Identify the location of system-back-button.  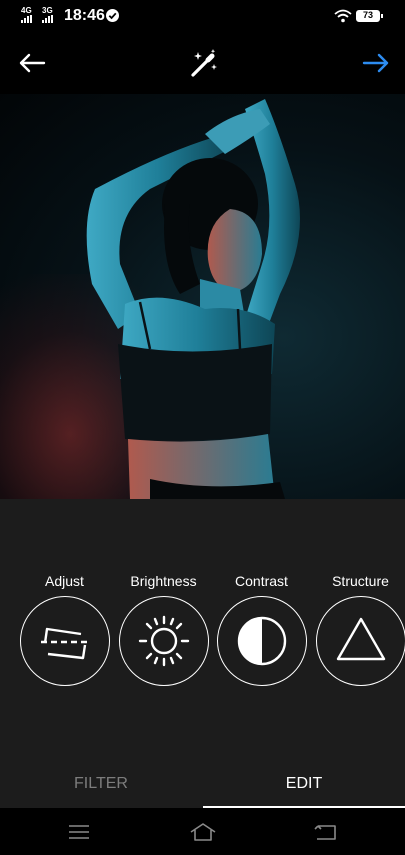
(326, 832).